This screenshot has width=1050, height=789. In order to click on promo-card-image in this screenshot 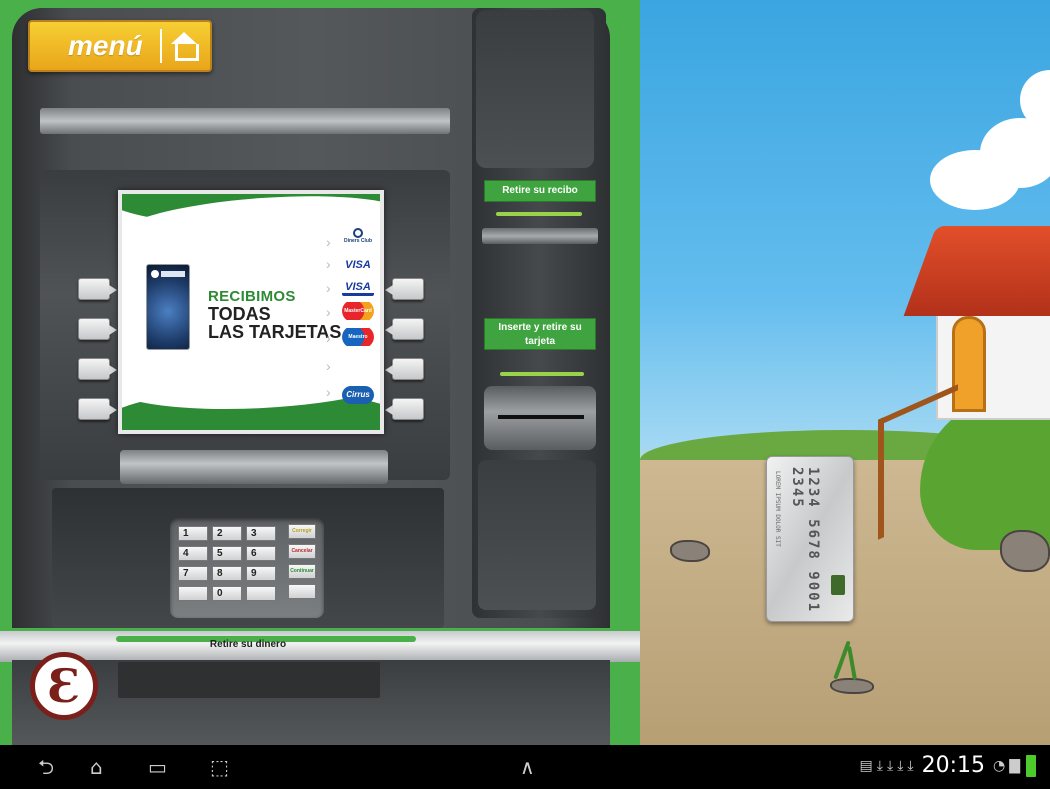, I will do `click(168, 307)`.